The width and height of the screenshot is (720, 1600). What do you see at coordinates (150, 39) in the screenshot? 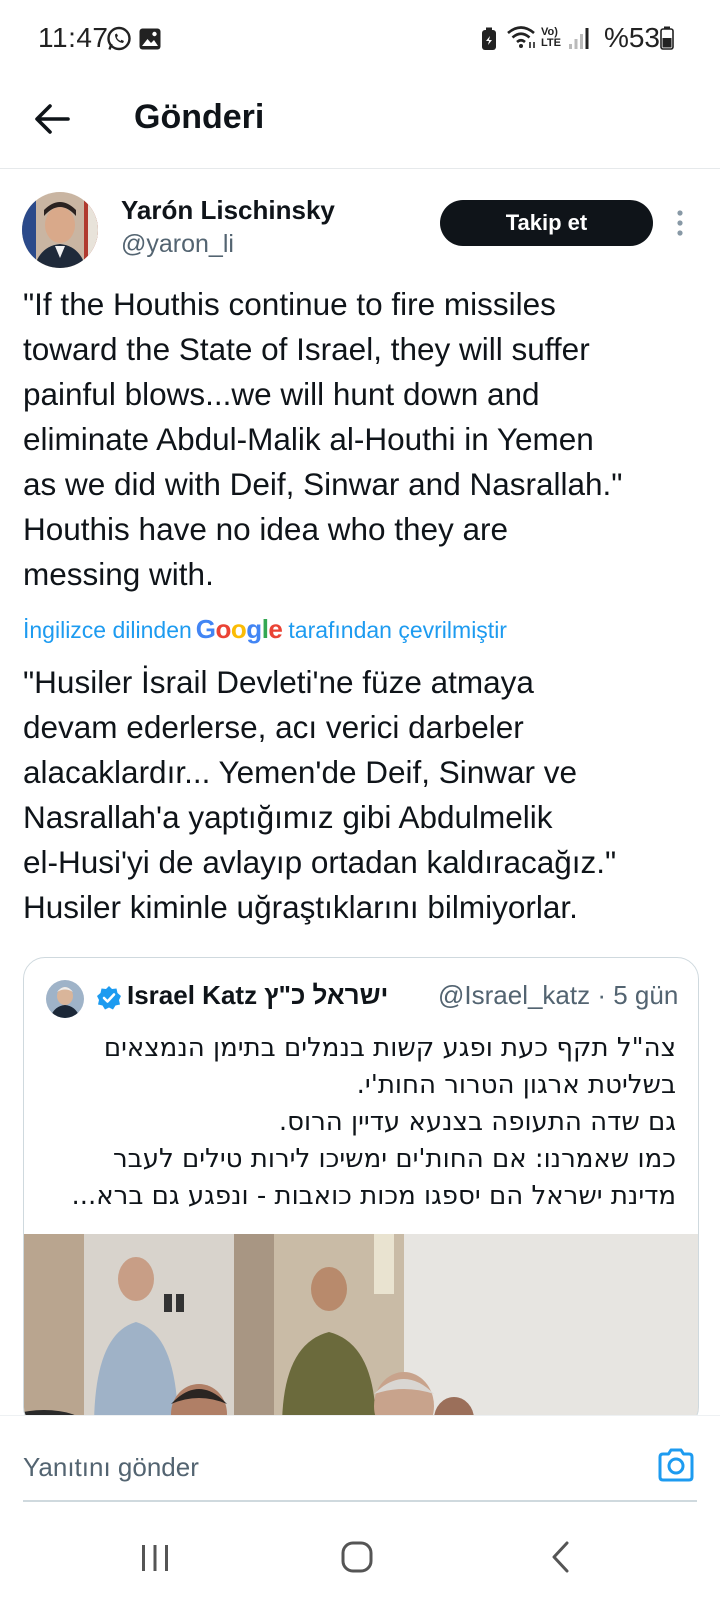
I see `gallery-icon` at bounding box center [150, 39].